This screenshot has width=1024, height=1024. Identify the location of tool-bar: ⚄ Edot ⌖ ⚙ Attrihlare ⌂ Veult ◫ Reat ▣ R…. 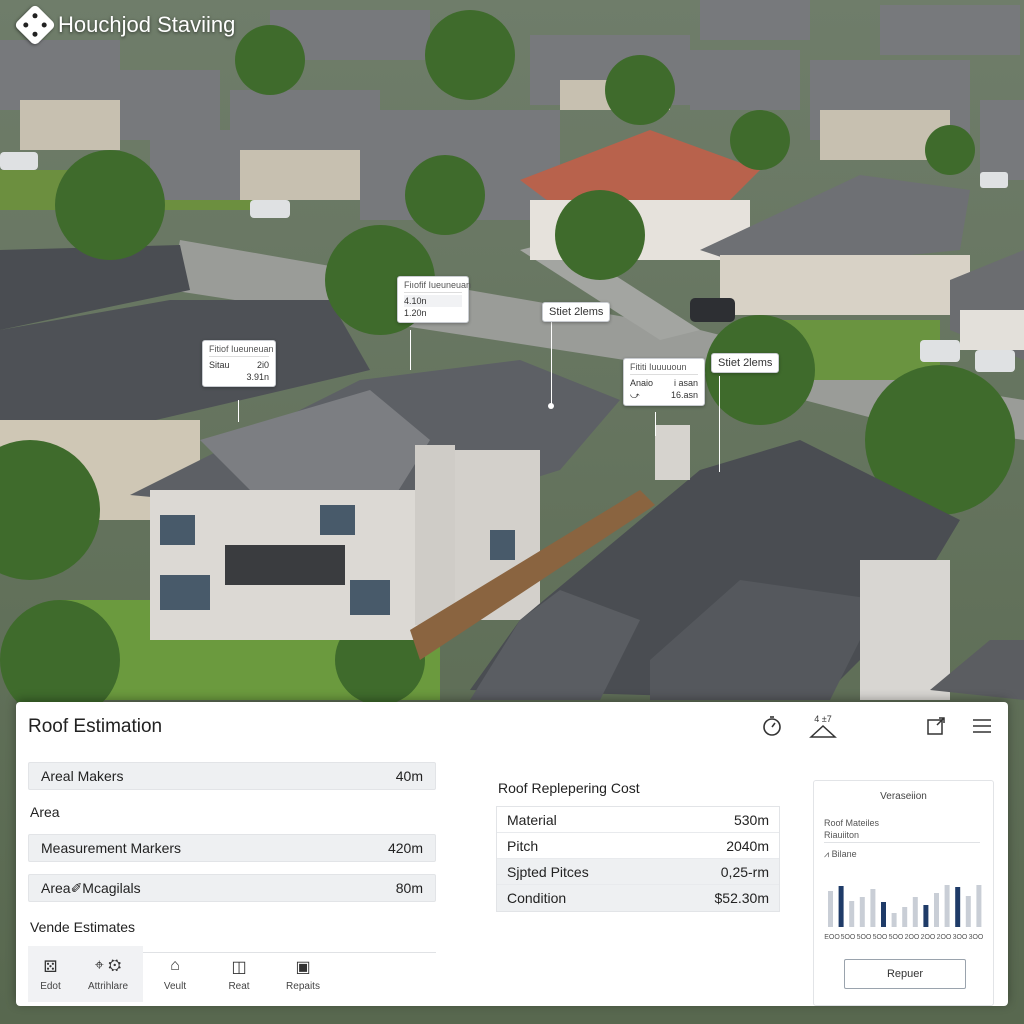
(232, 974).